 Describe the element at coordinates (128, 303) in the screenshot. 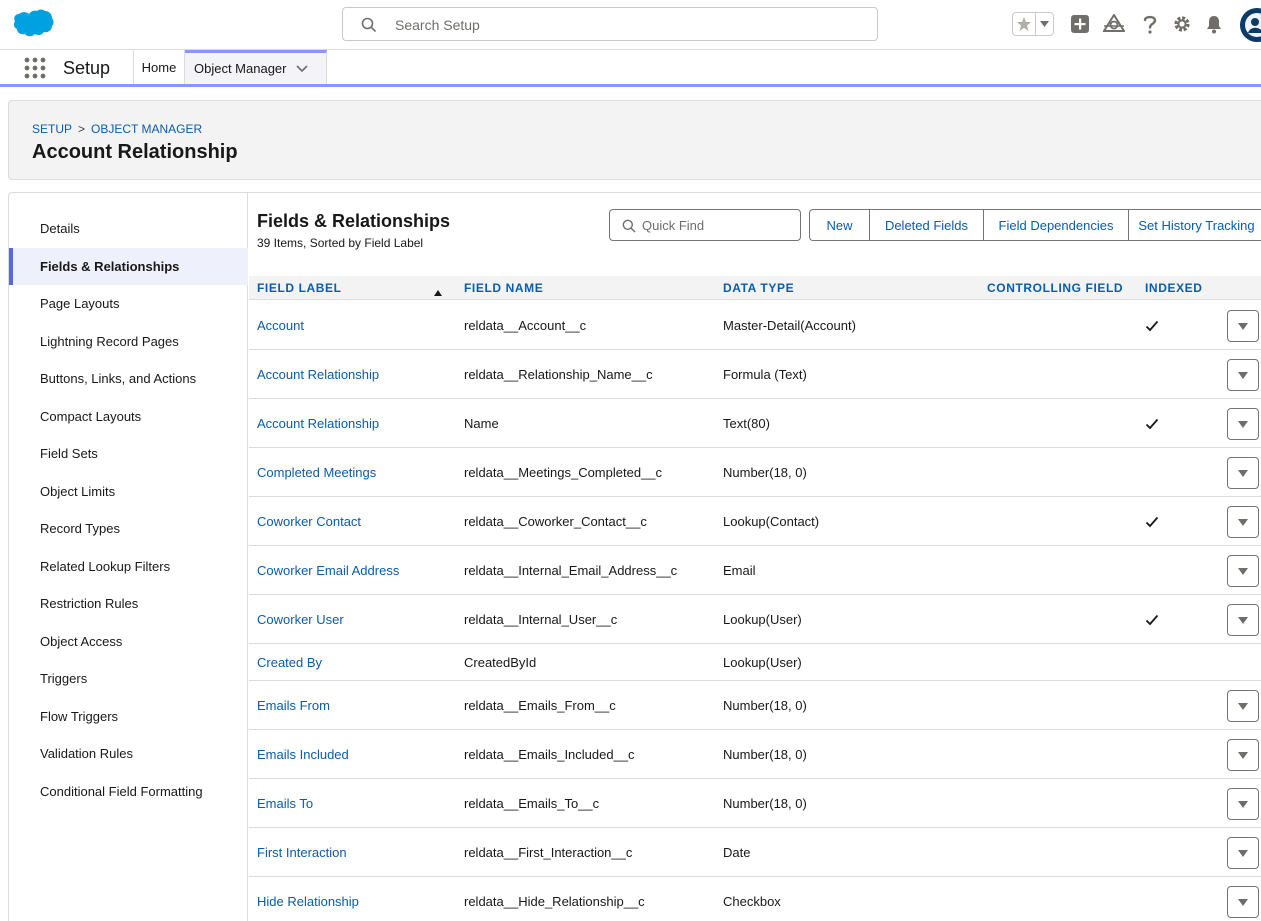

I see `sidebar-item-page-layouts: Page Layouts` at that location.